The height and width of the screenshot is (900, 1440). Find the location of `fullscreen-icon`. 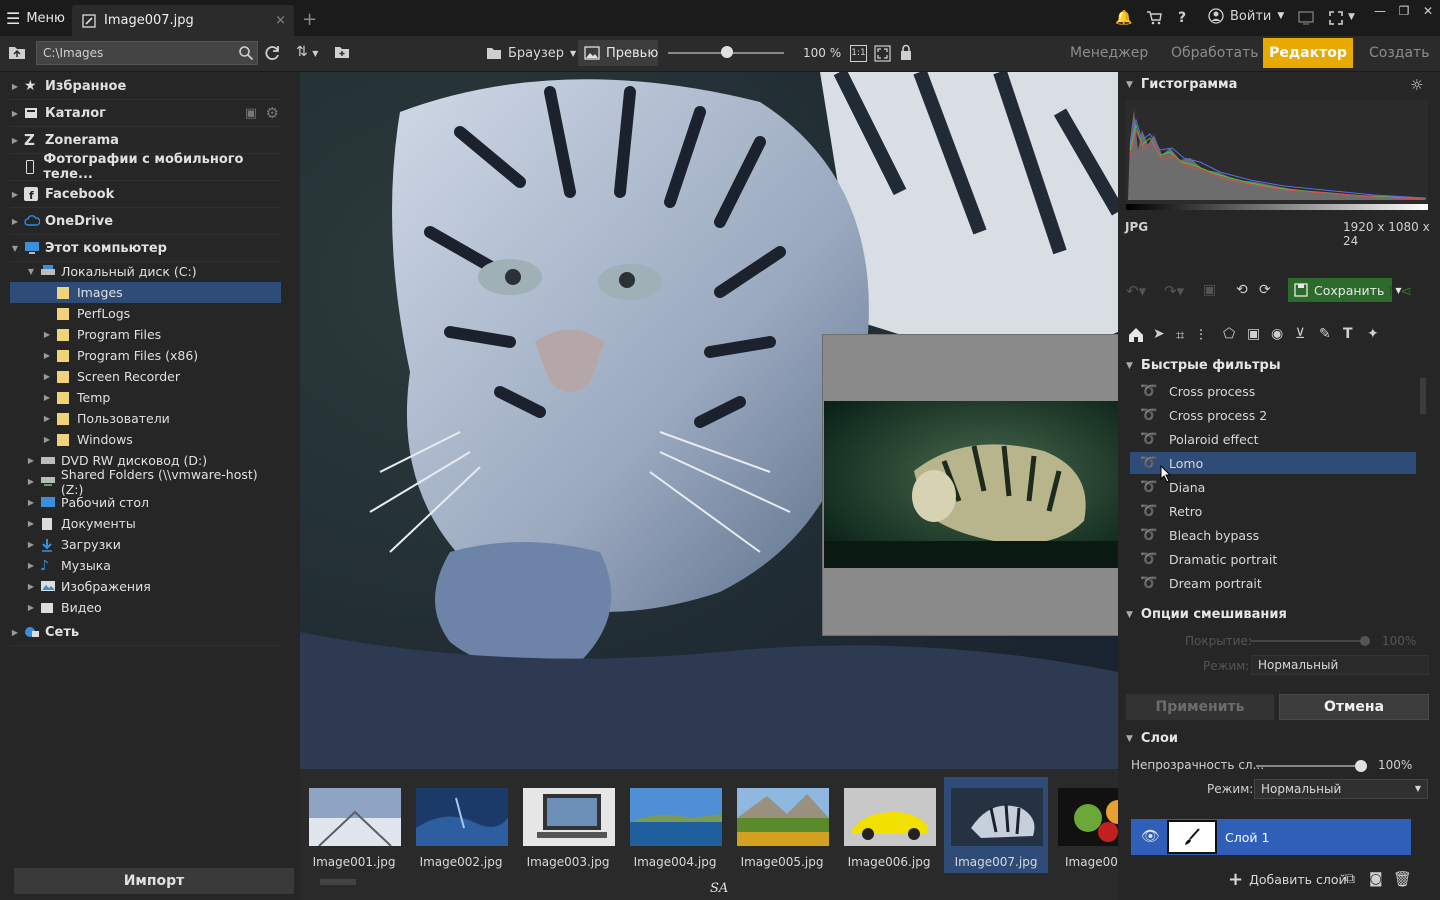

fullscreen-icon is located at coordinates (1336, 18).